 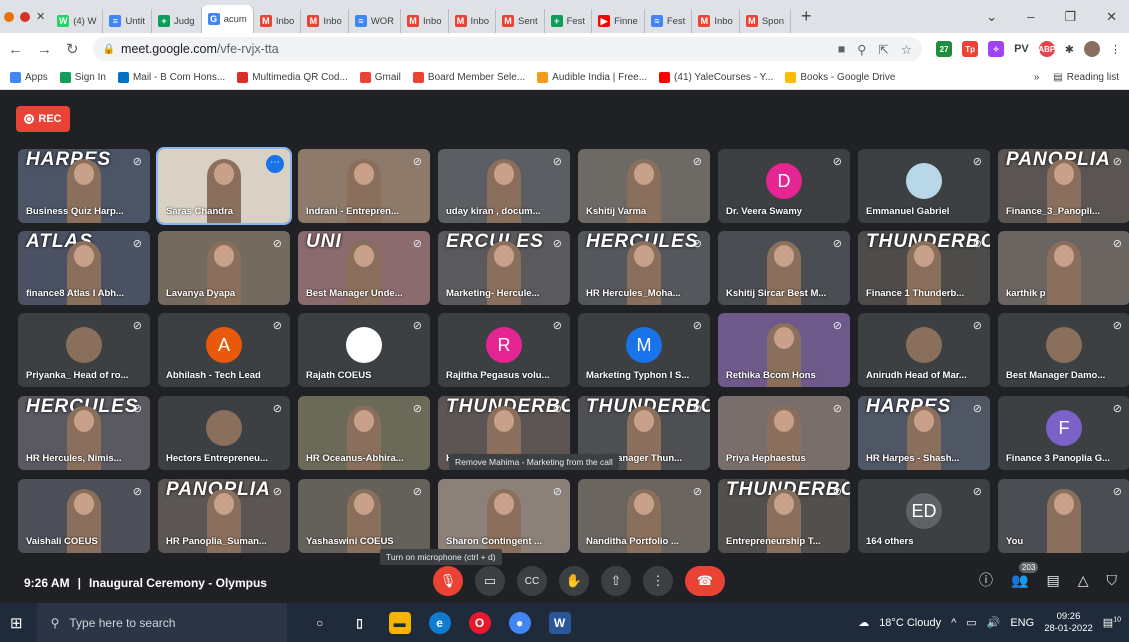 I want to click on participant-tile: A ⊘ Abhilash - Tech Lead, so click(x=224, y=350).